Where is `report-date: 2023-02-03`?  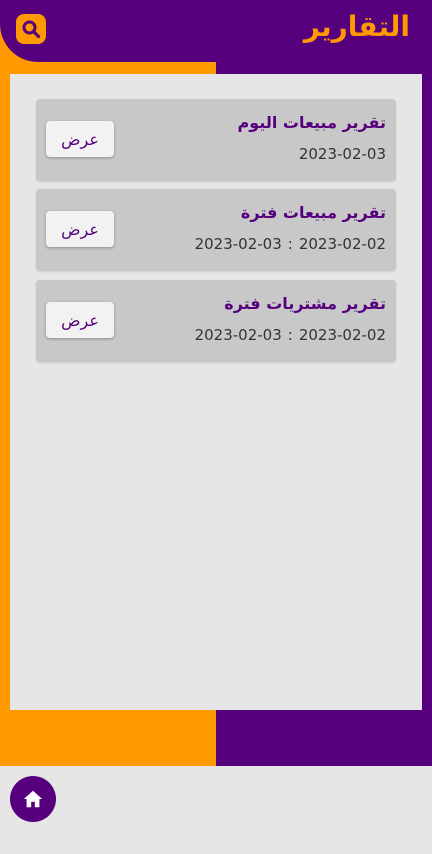
report-date: 2023-02-03 is located at coordinates (342, 154).